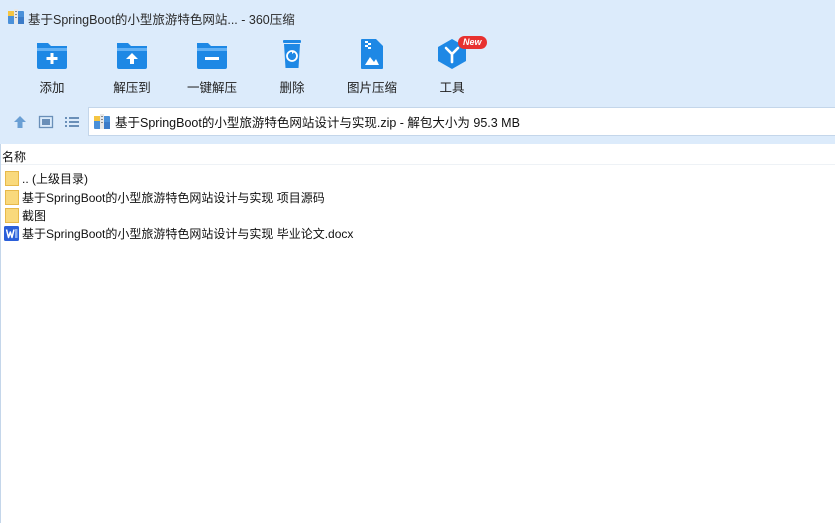  I want to click on main-toolbar: 添加 解压到 一键解压 删除 图片压缩 New 工具, so click(417, 67).